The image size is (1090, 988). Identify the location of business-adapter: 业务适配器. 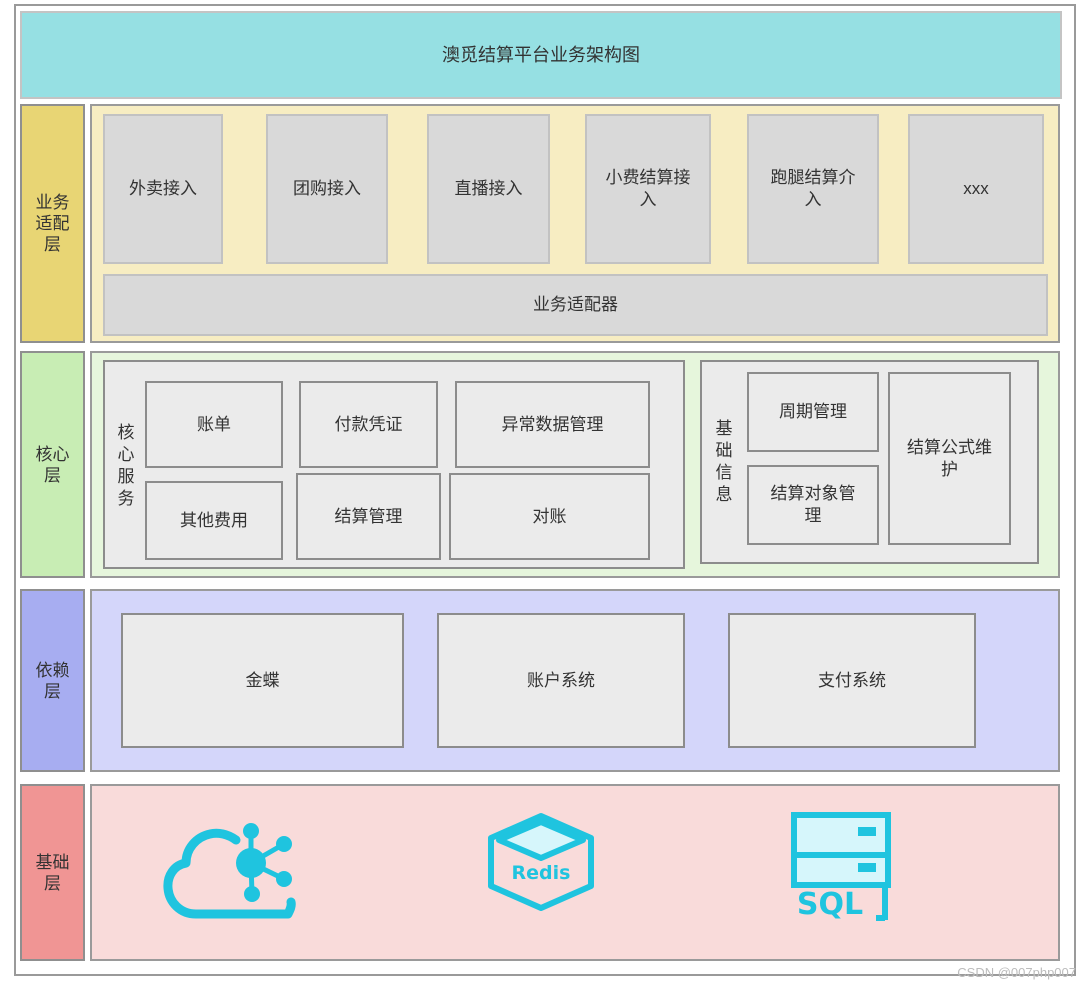
(575, 305).